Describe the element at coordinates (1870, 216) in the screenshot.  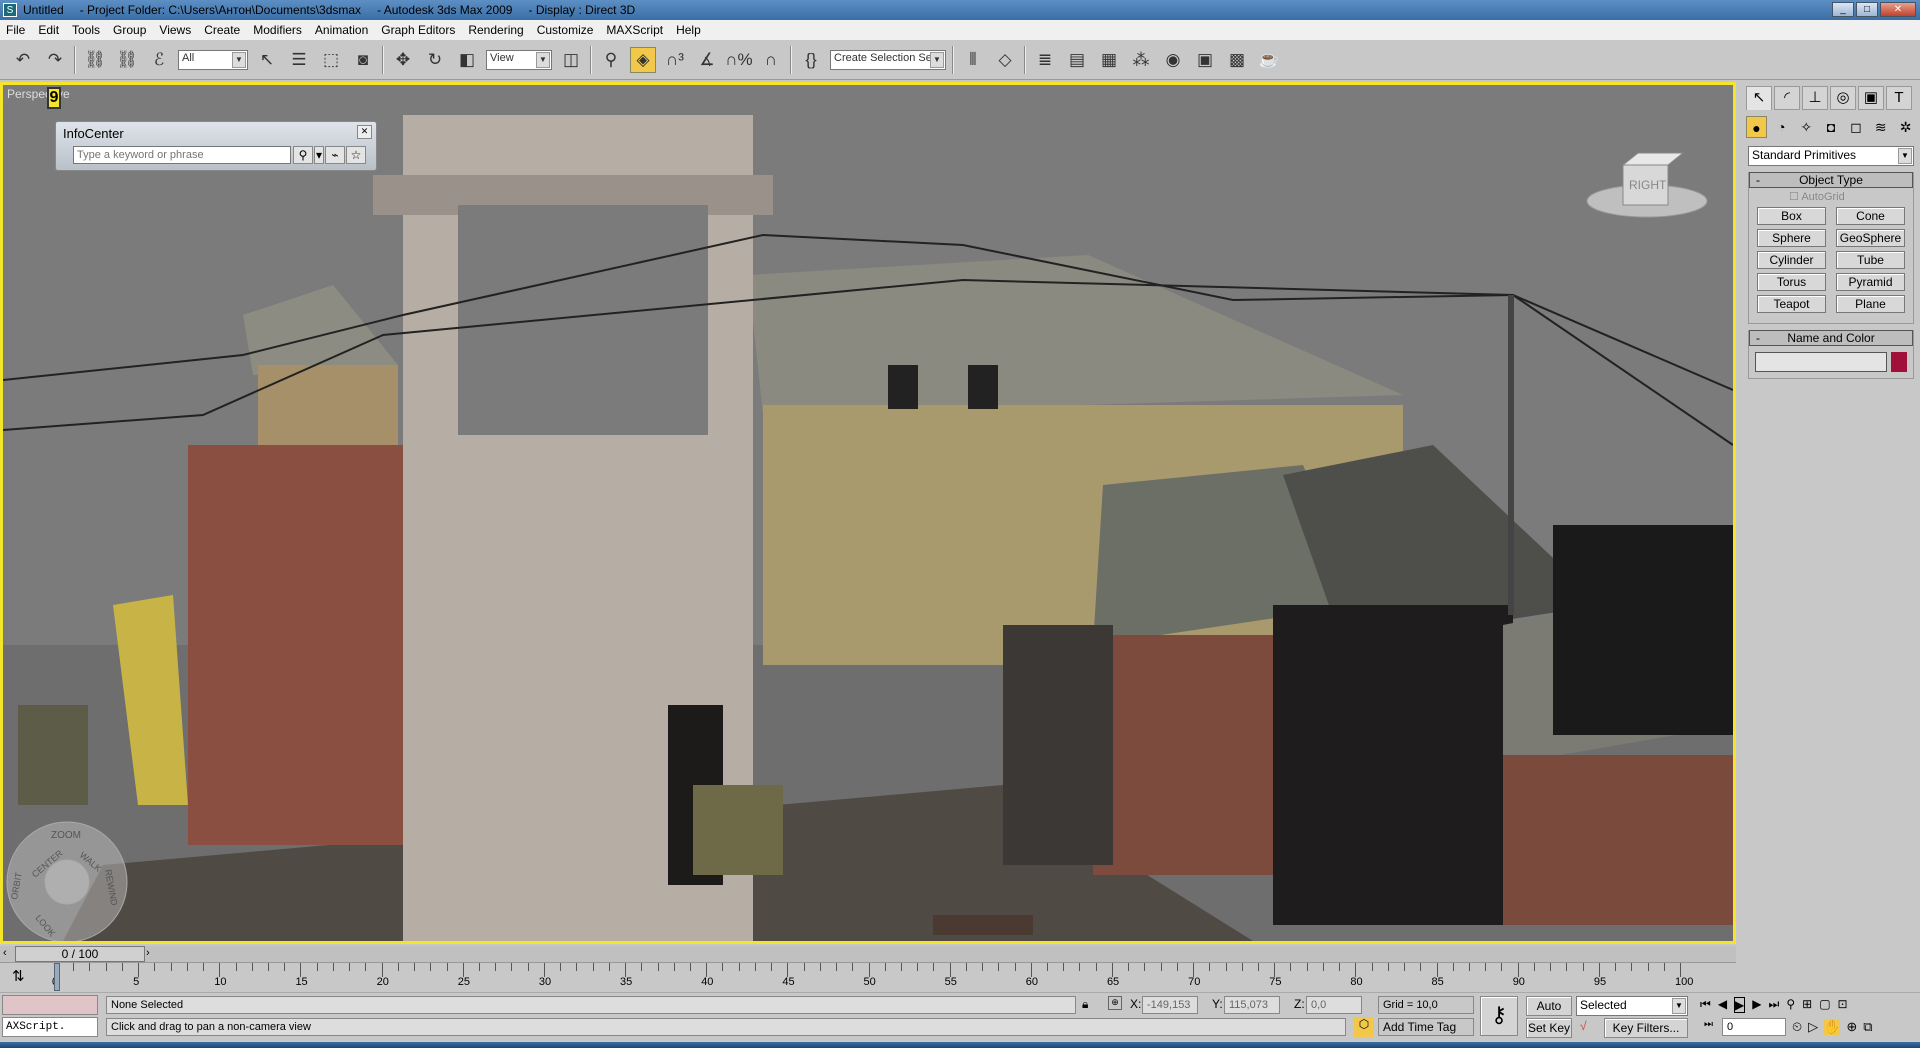
I see `cone-button: Cone` at that location.